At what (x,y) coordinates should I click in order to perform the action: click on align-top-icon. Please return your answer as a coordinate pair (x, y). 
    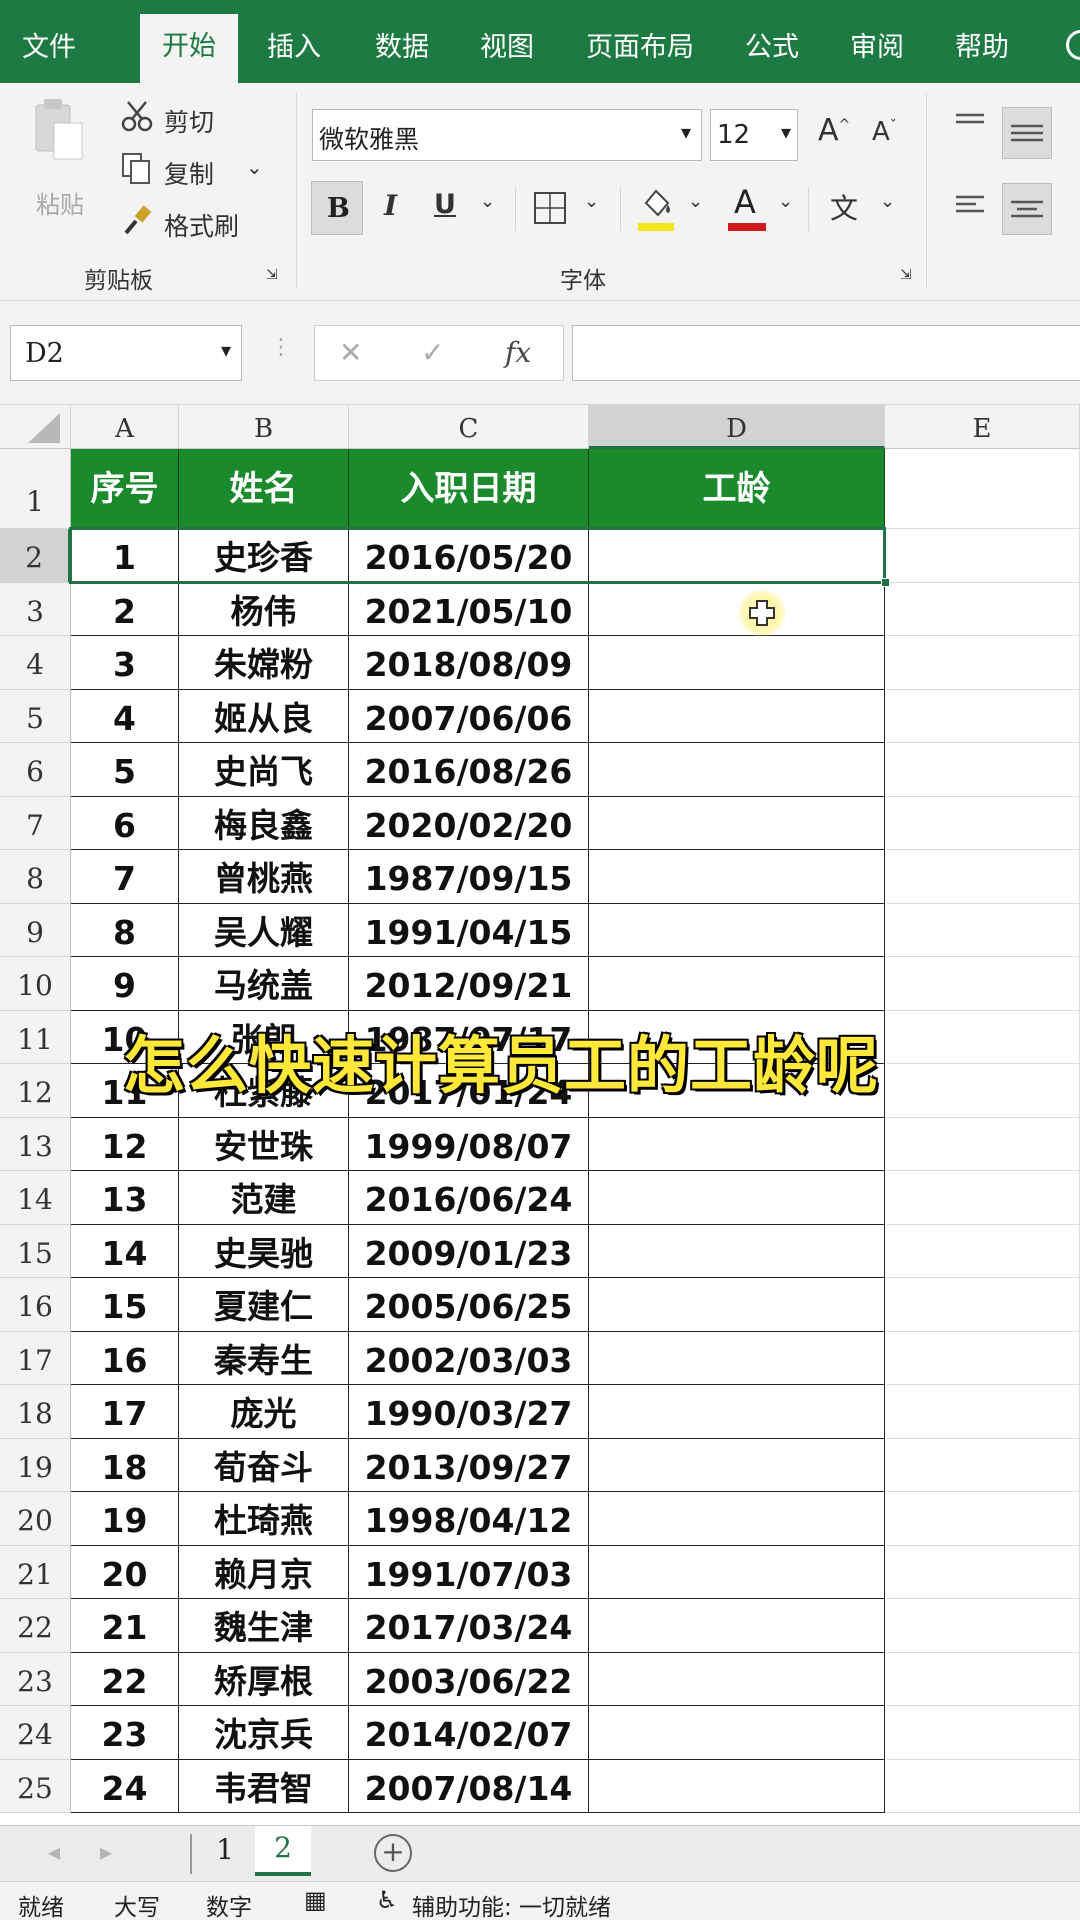
    Looking at the image, I should click on (970, 124).